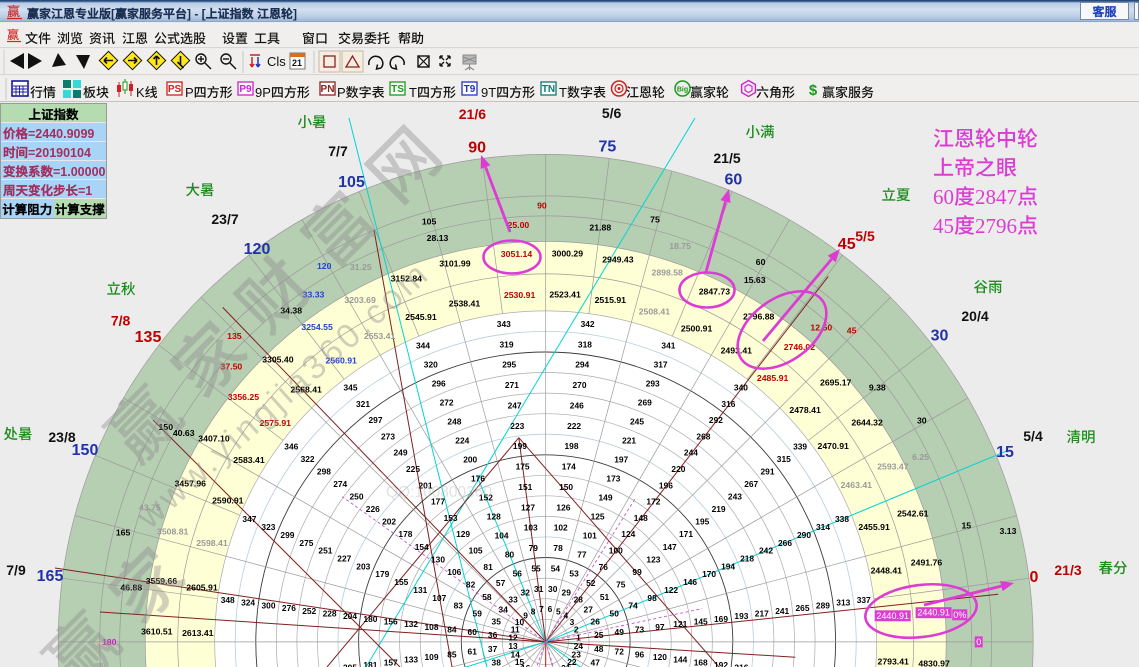 This screenshot has width=1139, height=667. Describe the element at coordinates (518, 573) in the screenshot. I see `svg-text: 56` at that location.